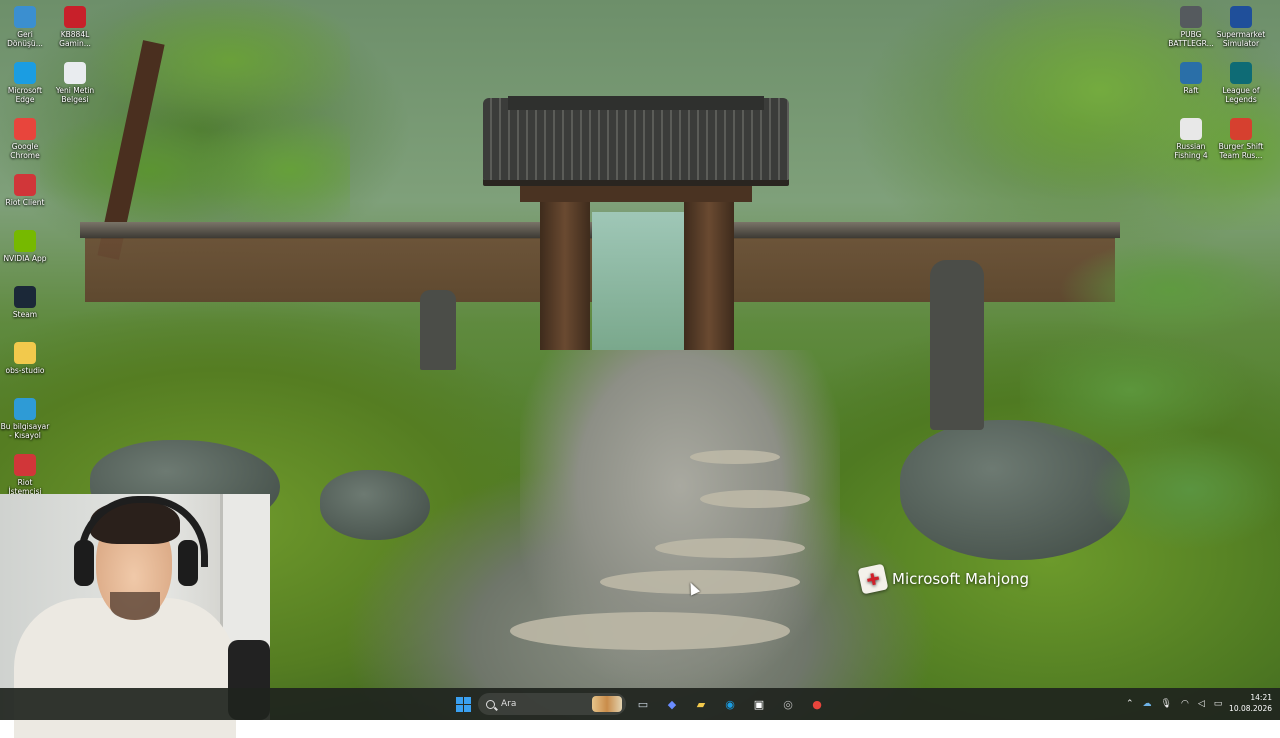 This screenshot has width=1280, height=738. I want to click on app-launch-label: ✚ Microsoft Mahjong, so click(943, 579).